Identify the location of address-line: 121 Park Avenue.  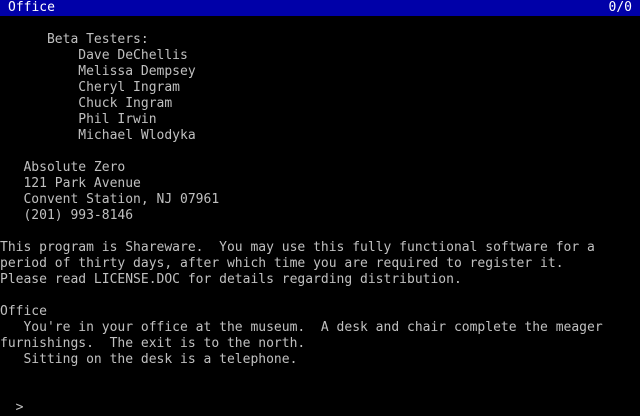
(70, 183).